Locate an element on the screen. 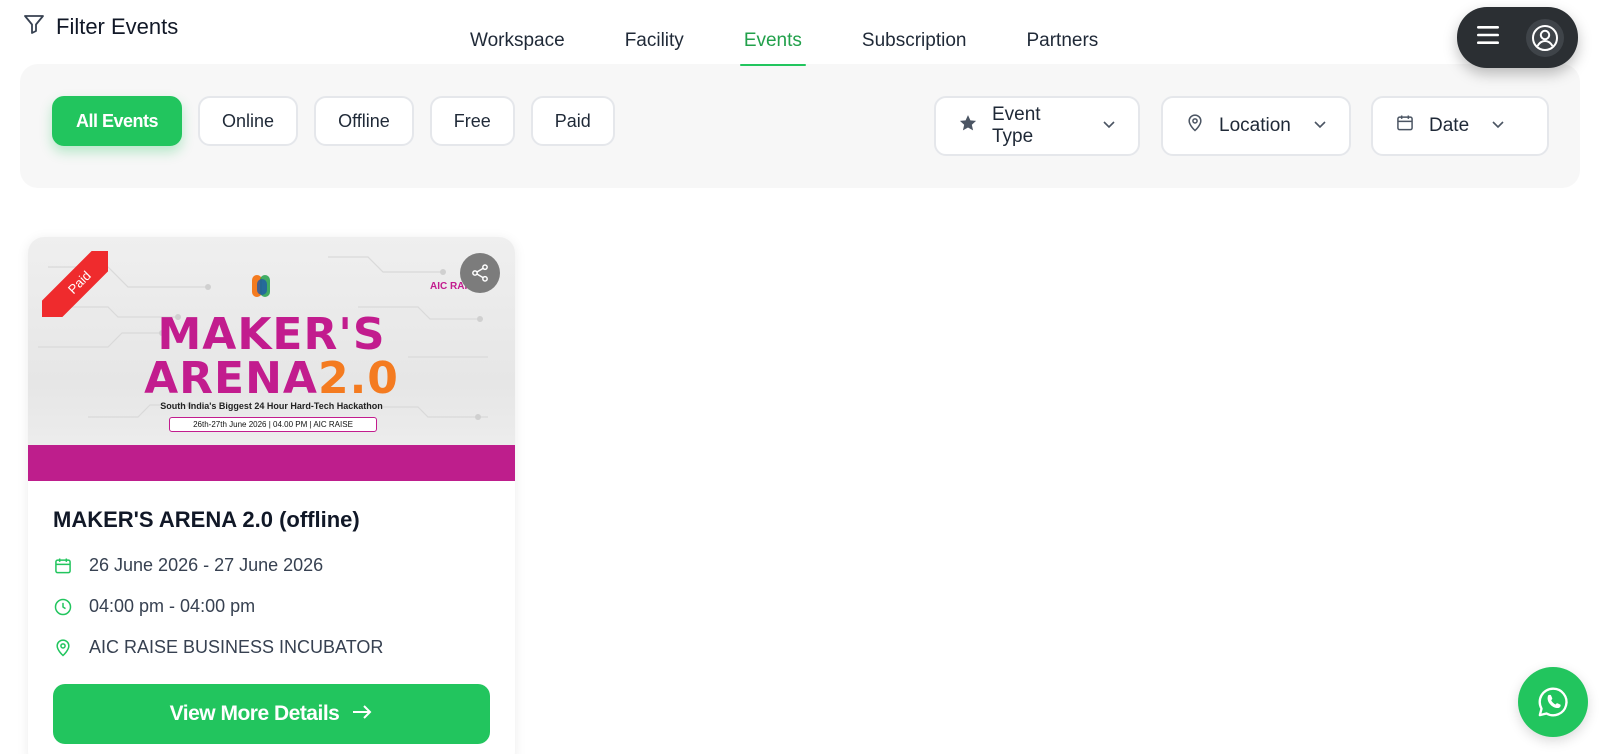 The height and width of the screenshot is (754, 1600). nav-subscription: Subscription is located at coordinates (914, 44).